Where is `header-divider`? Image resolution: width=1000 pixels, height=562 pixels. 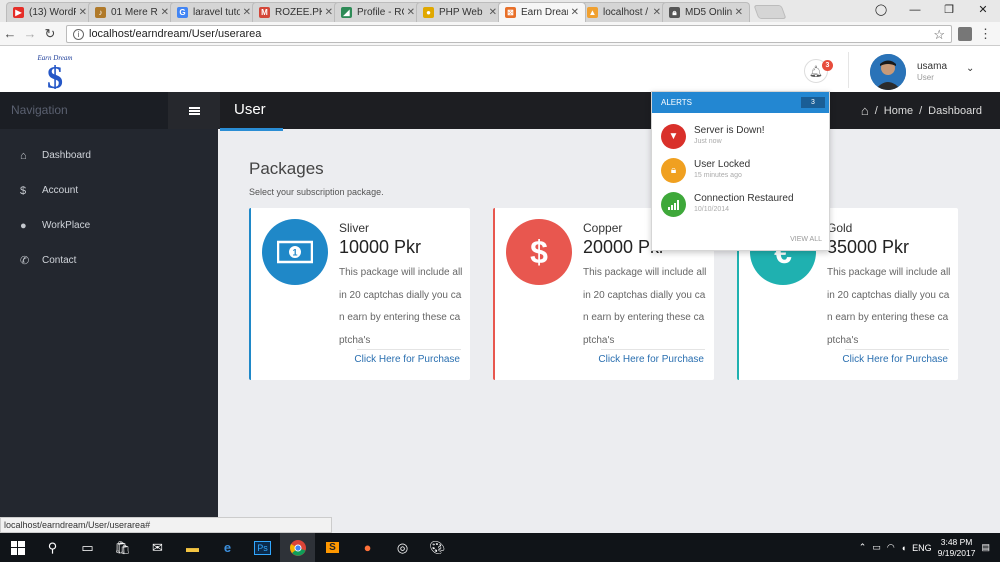
header-divider is located at coordinates (848, 70).